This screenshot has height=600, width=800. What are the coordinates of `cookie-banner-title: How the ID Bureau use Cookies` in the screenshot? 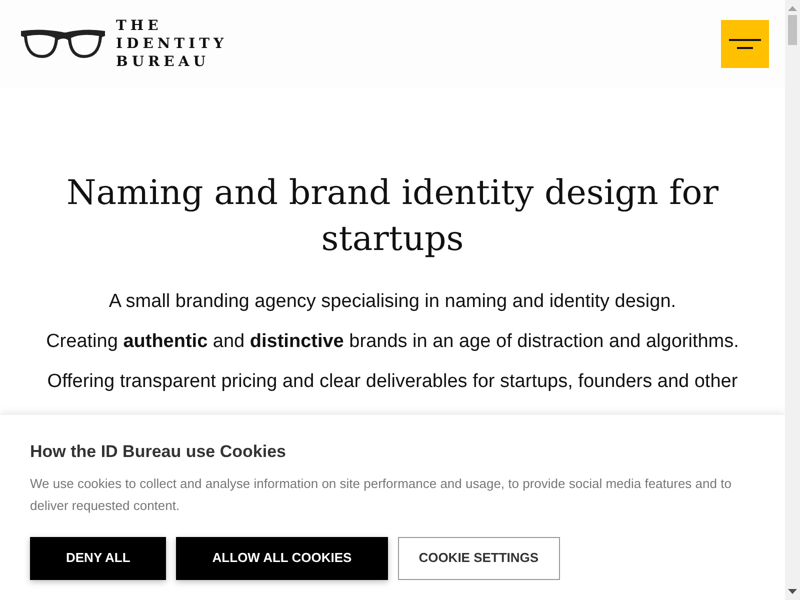 It's located at (158, 452).